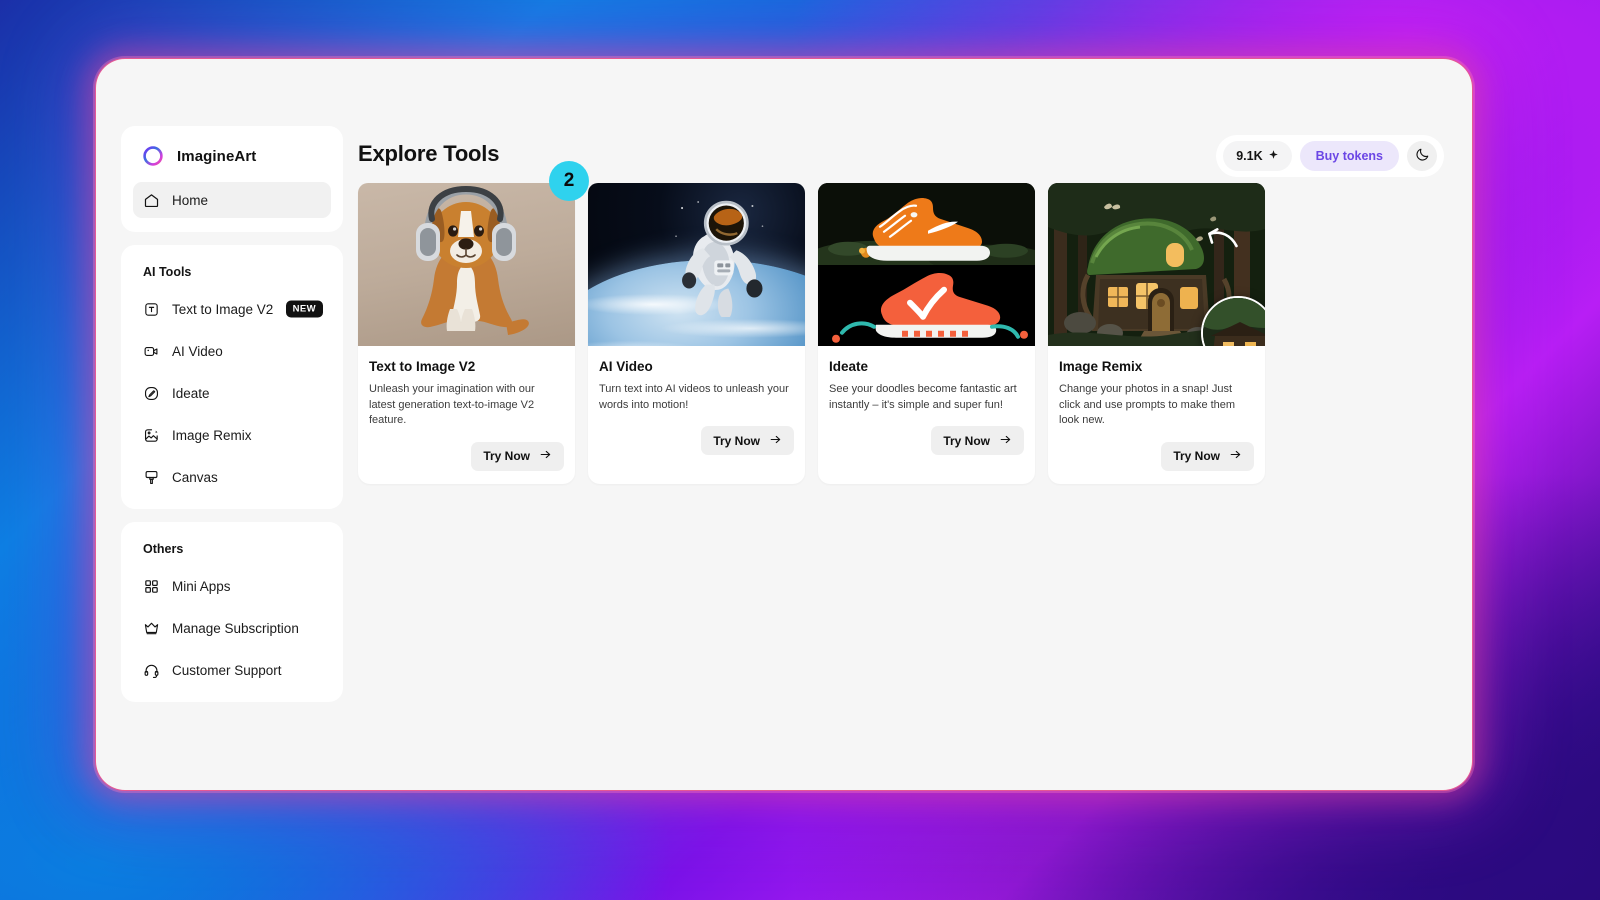 The image size is (1600, 900). I want to click on card-title: Ideate, so click(849, 366).